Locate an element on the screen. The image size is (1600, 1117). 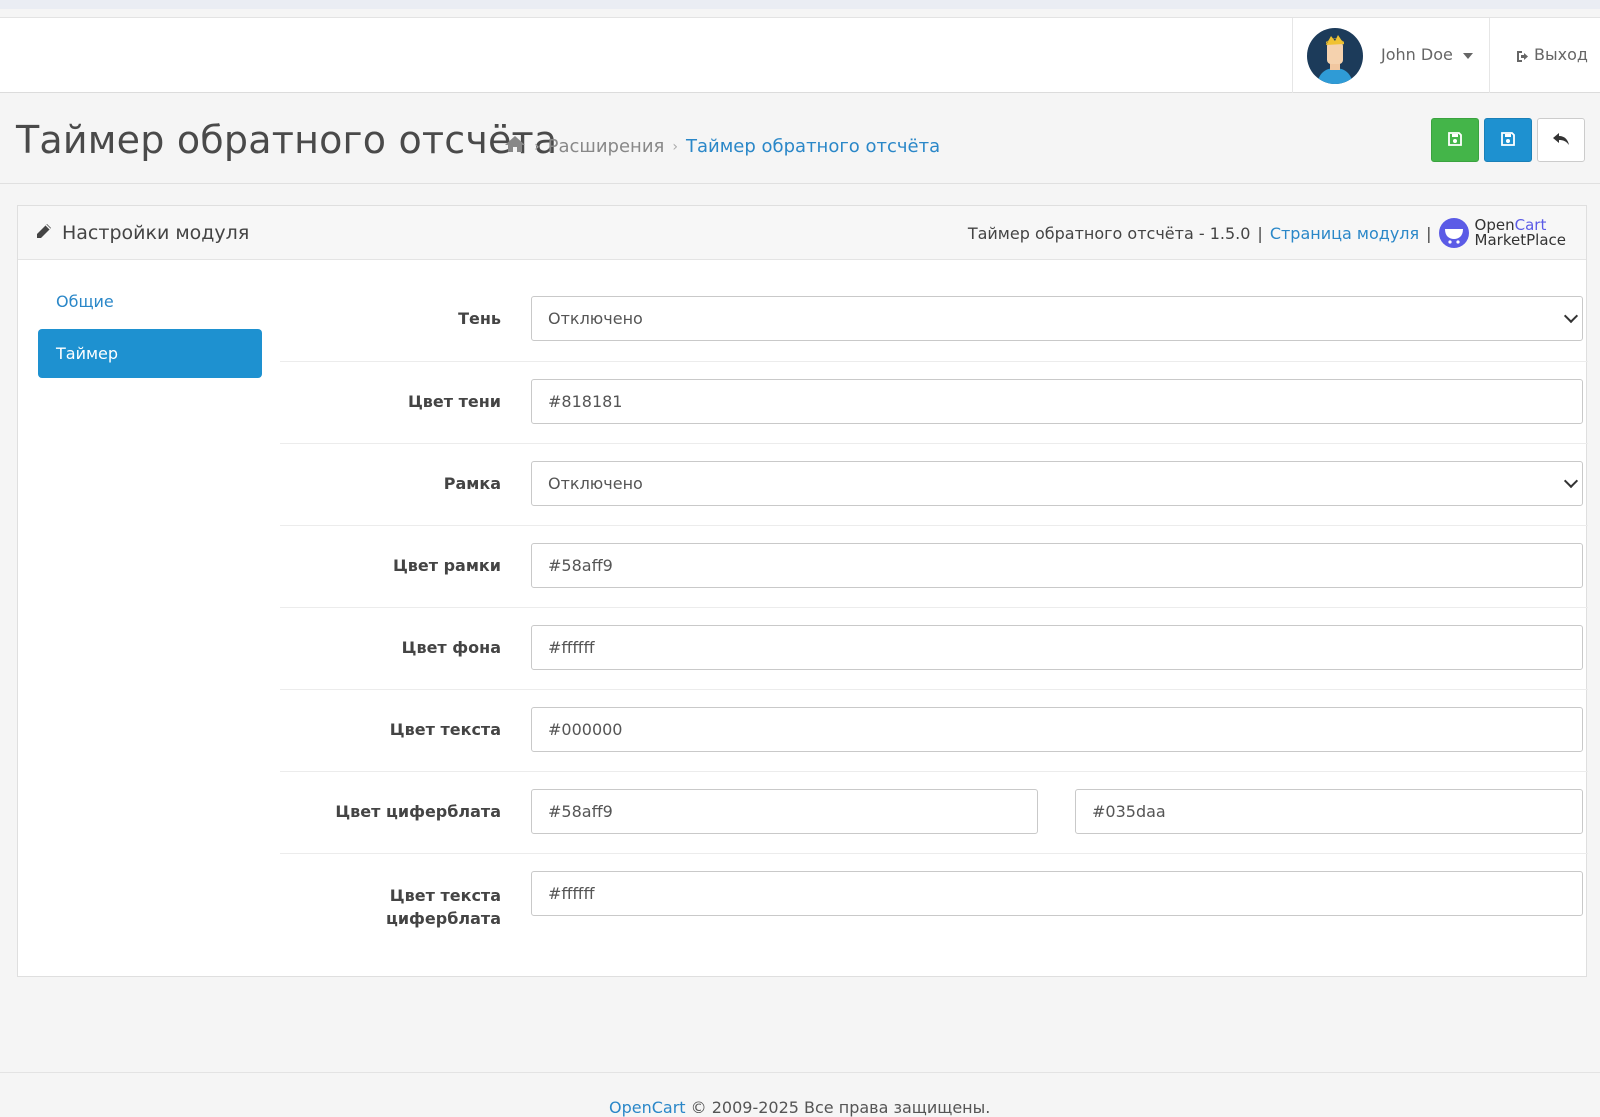
form-row-dial-text-color: Цвет текста циферблата #ffffff is located at coordinates (934, 913).